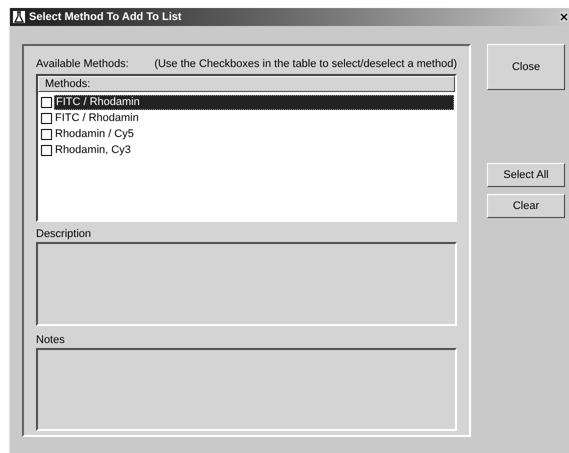  I want to click on description-label: Description, so click(64, 234).